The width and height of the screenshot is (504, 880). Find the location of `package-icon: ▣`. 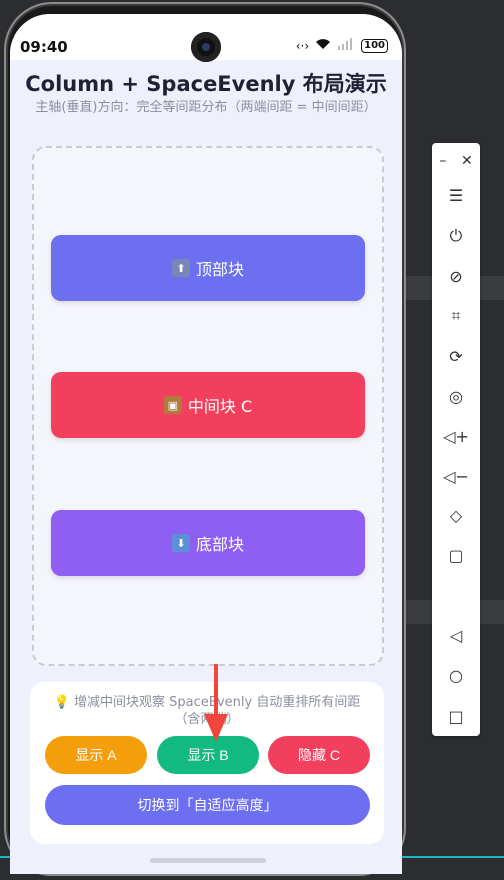

package-icon: ▣ is located at coordinates (172, 405).